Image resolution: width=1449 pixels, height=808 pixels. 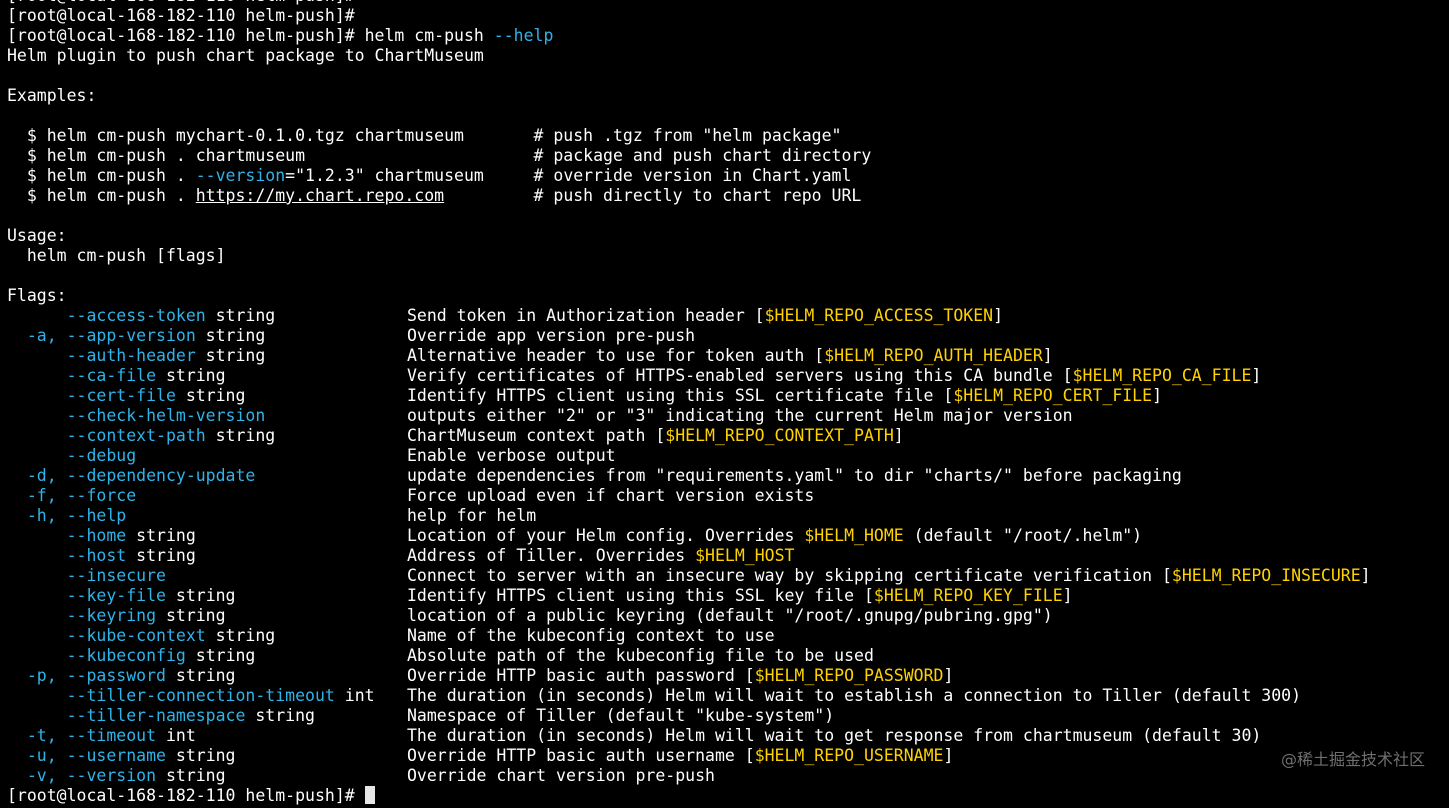 I want to click on command-flag: --help, so click(x=523, y=35).